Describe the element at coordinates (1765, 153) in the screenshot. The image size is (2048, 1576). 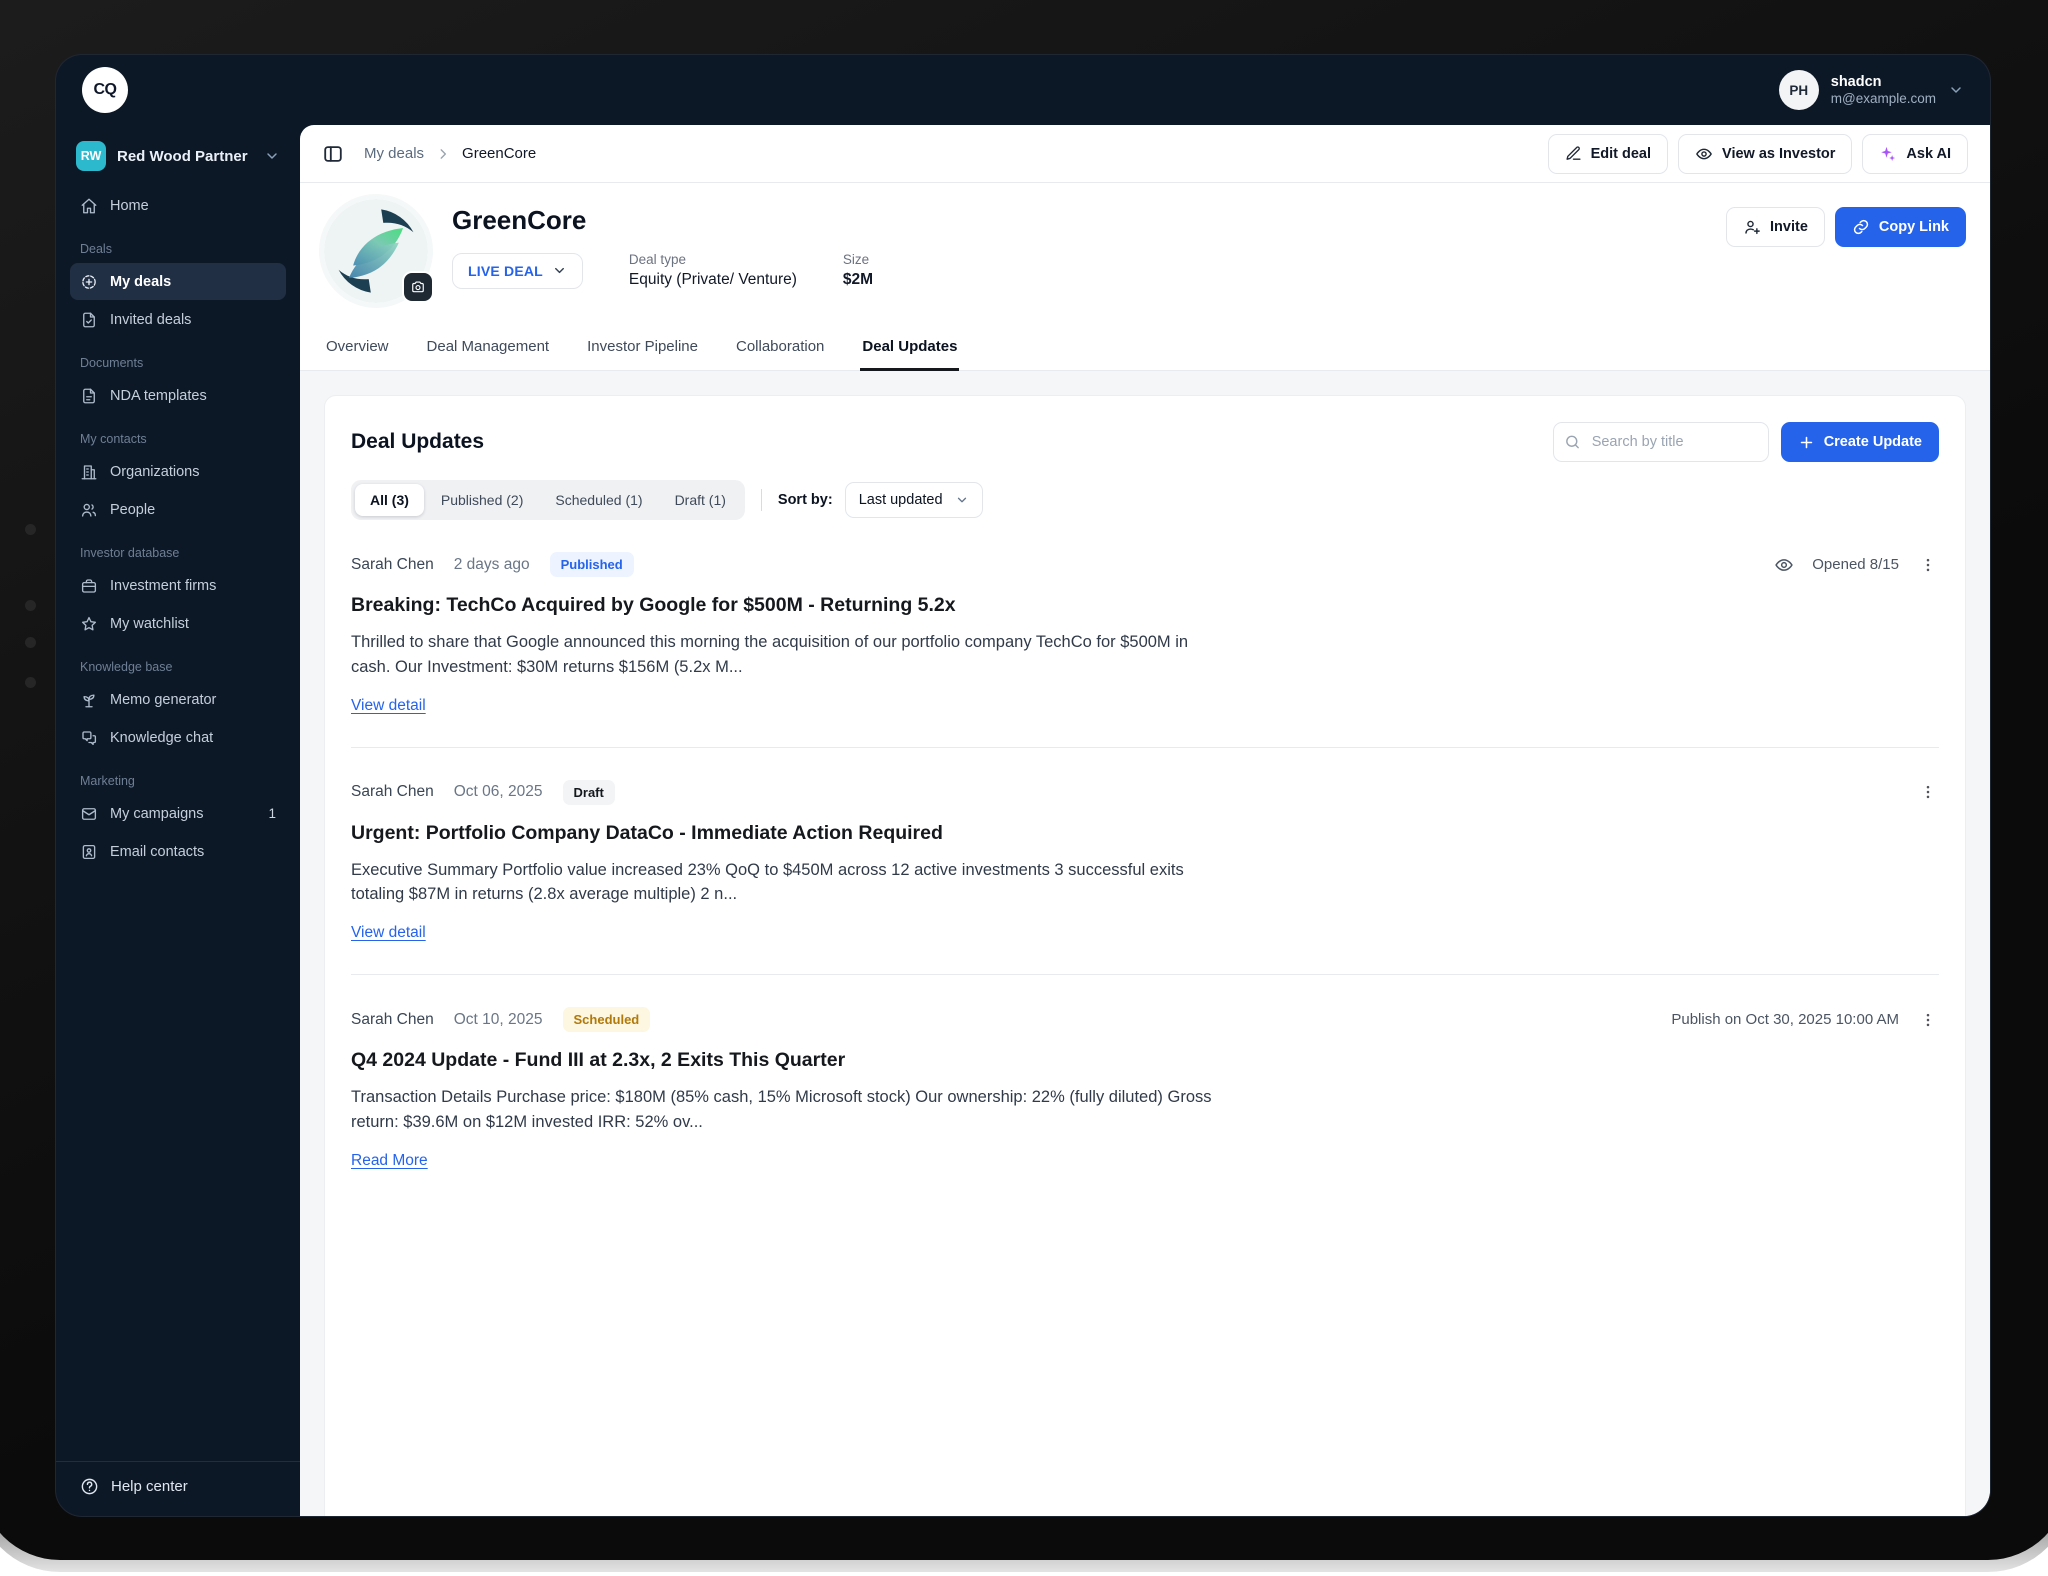
I see `view-as-investor-button: View as Investor` at that location.